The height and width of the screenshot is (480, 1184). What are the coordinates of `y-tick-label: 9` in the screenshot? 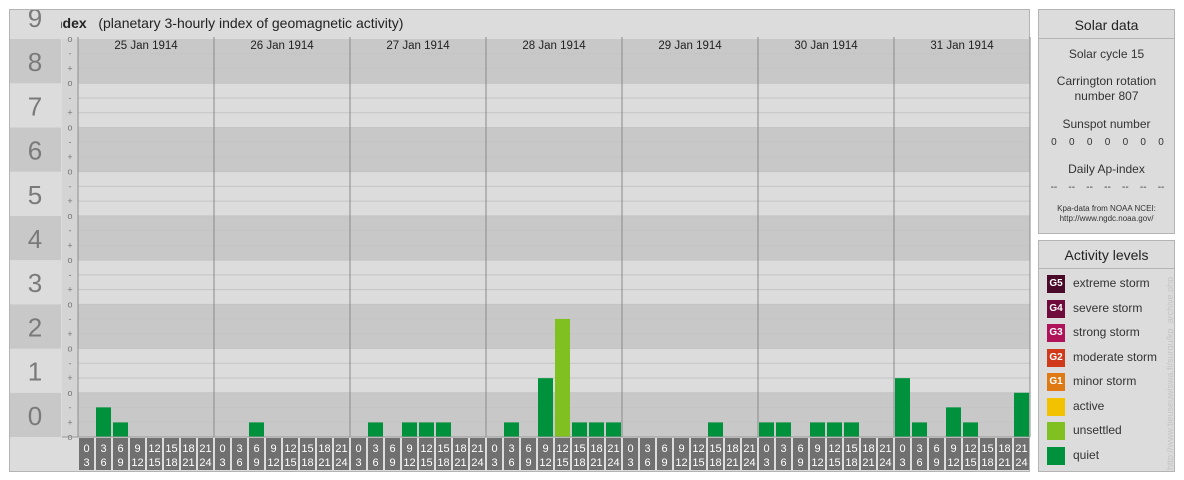 It's located at (35, 21).